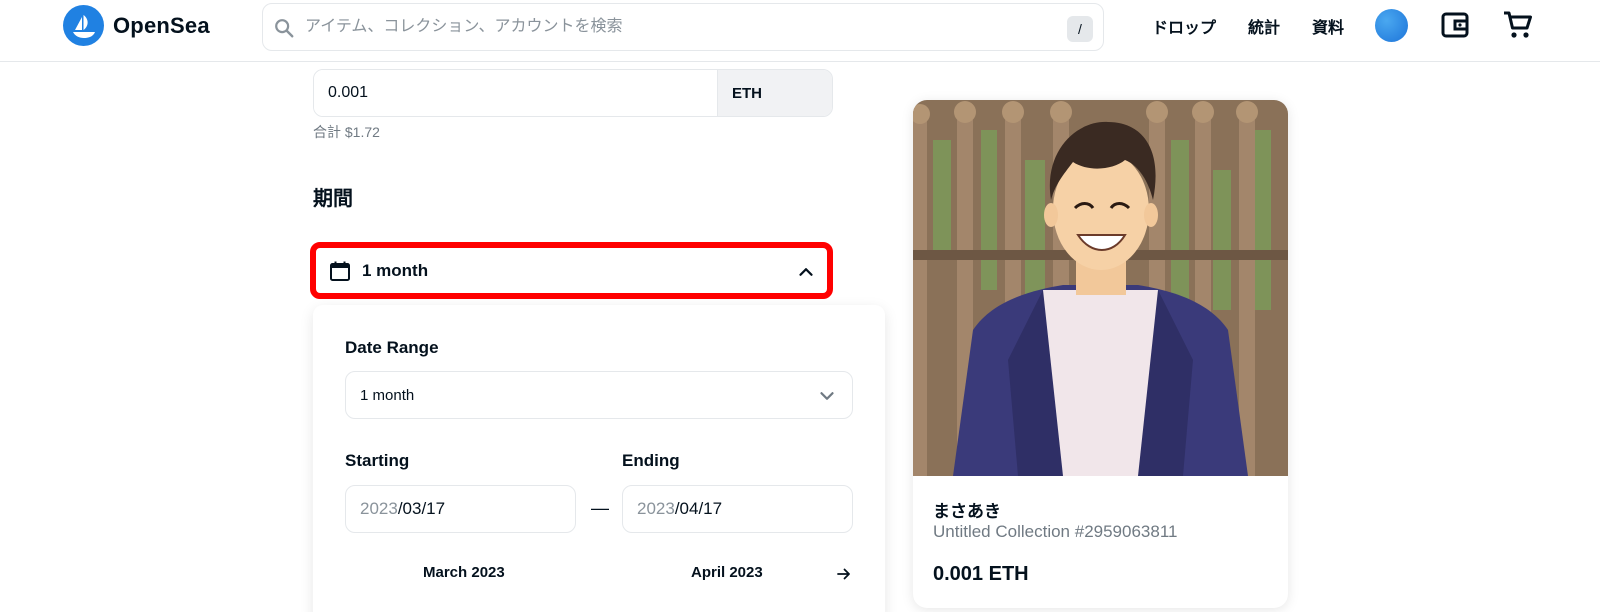  What do you see at coordinates (379, 508) in the screenshot?
I see `starting-year: 2023` at bounding box center [379, 508].